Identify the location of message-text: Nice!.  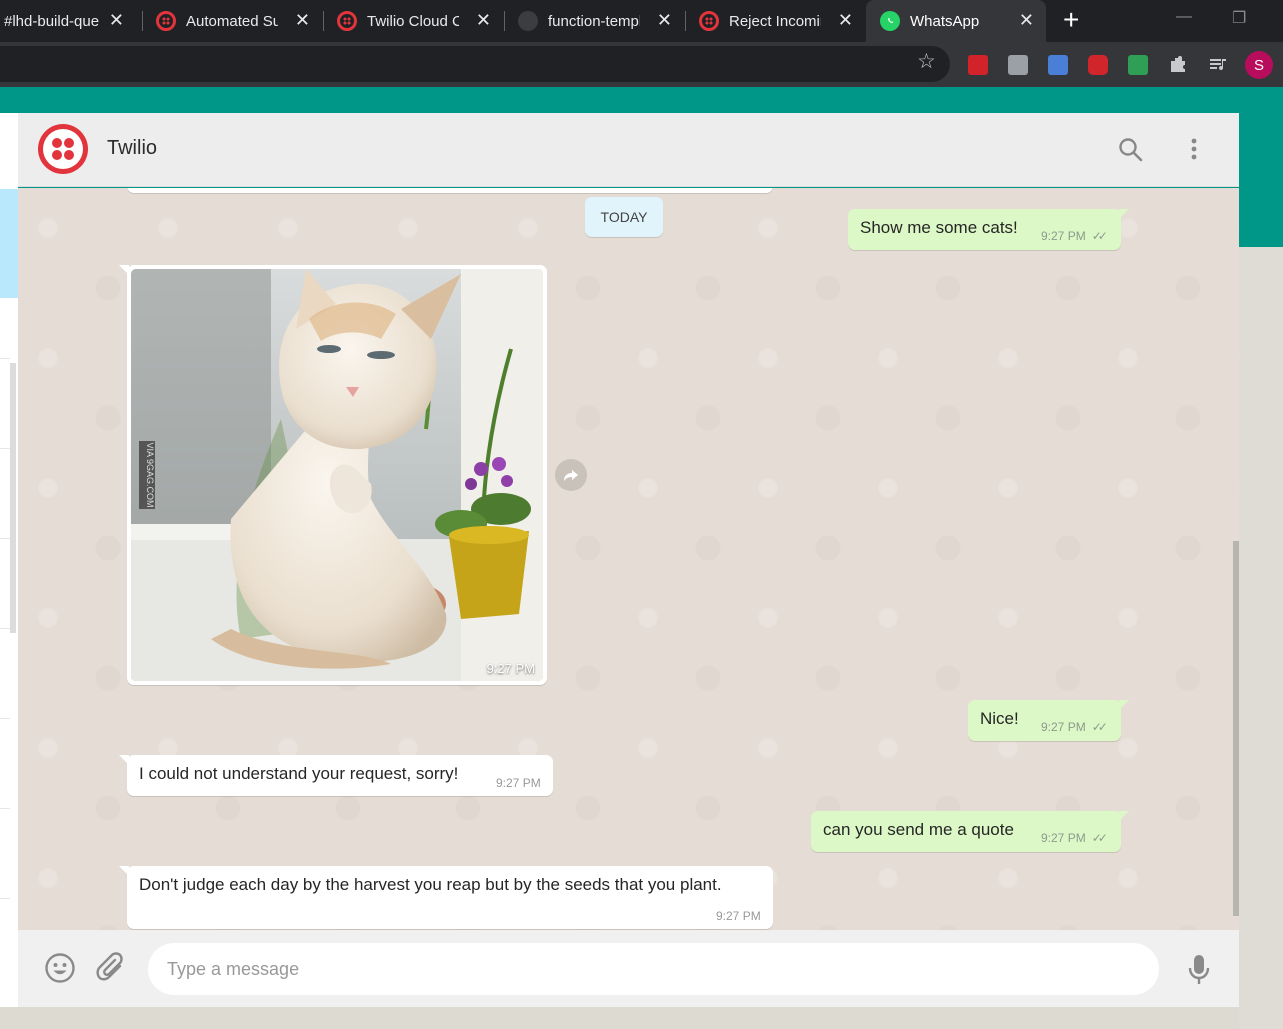
(999, 718).